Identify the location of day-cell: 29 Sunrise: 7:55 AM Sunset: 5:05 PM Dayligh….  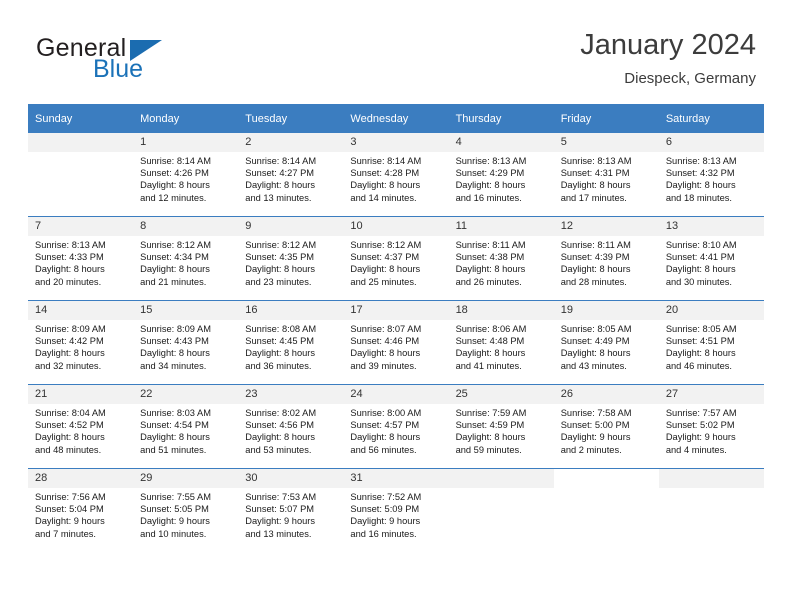
(186, 510).